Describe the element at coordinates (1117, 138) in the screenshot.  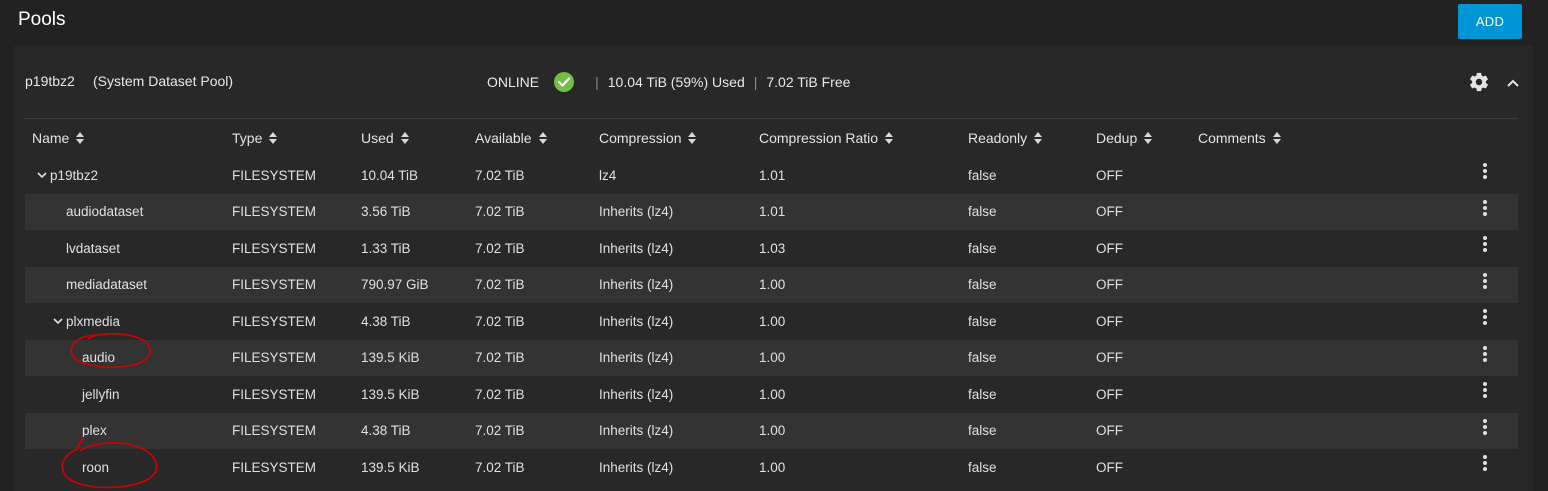
I see `column-label: Dedup` at that location.